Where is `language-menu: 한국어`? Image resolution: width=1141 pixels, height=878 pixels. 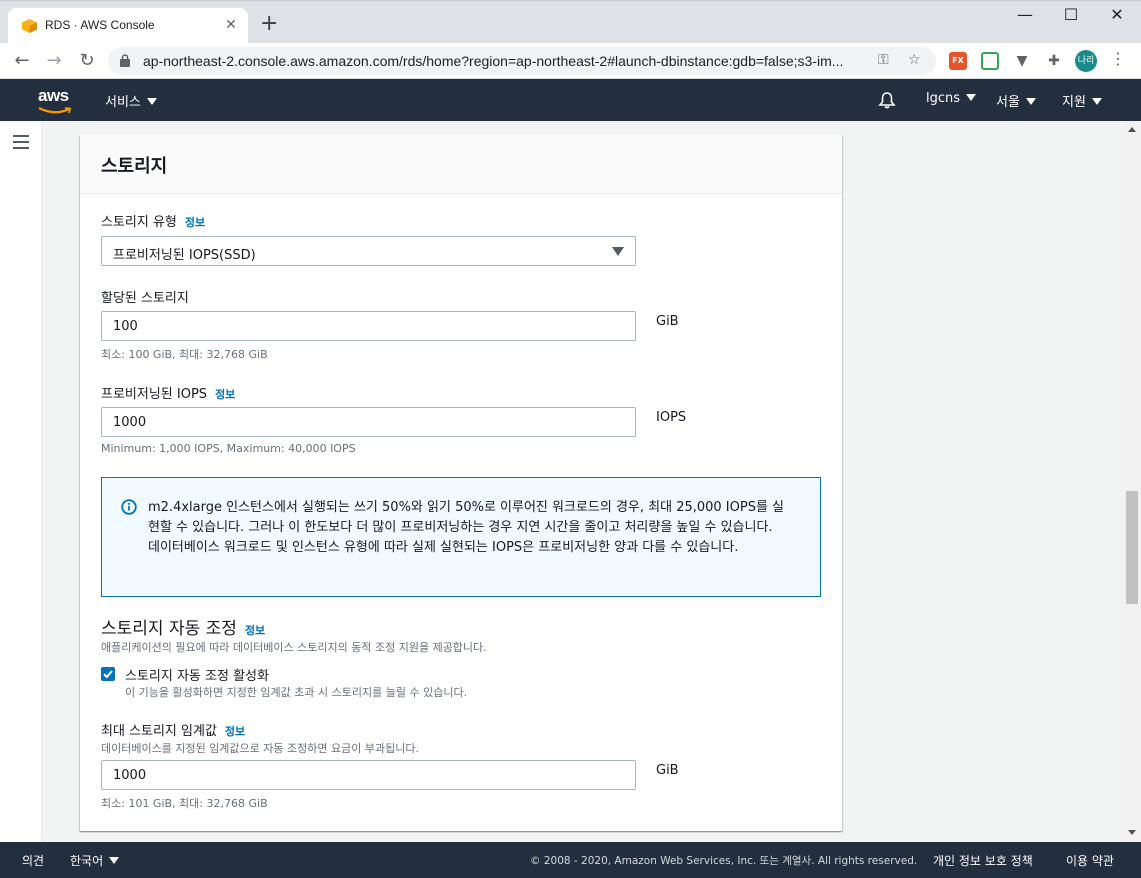 language-menu: 한국어 is located at coordinates (95, 860).